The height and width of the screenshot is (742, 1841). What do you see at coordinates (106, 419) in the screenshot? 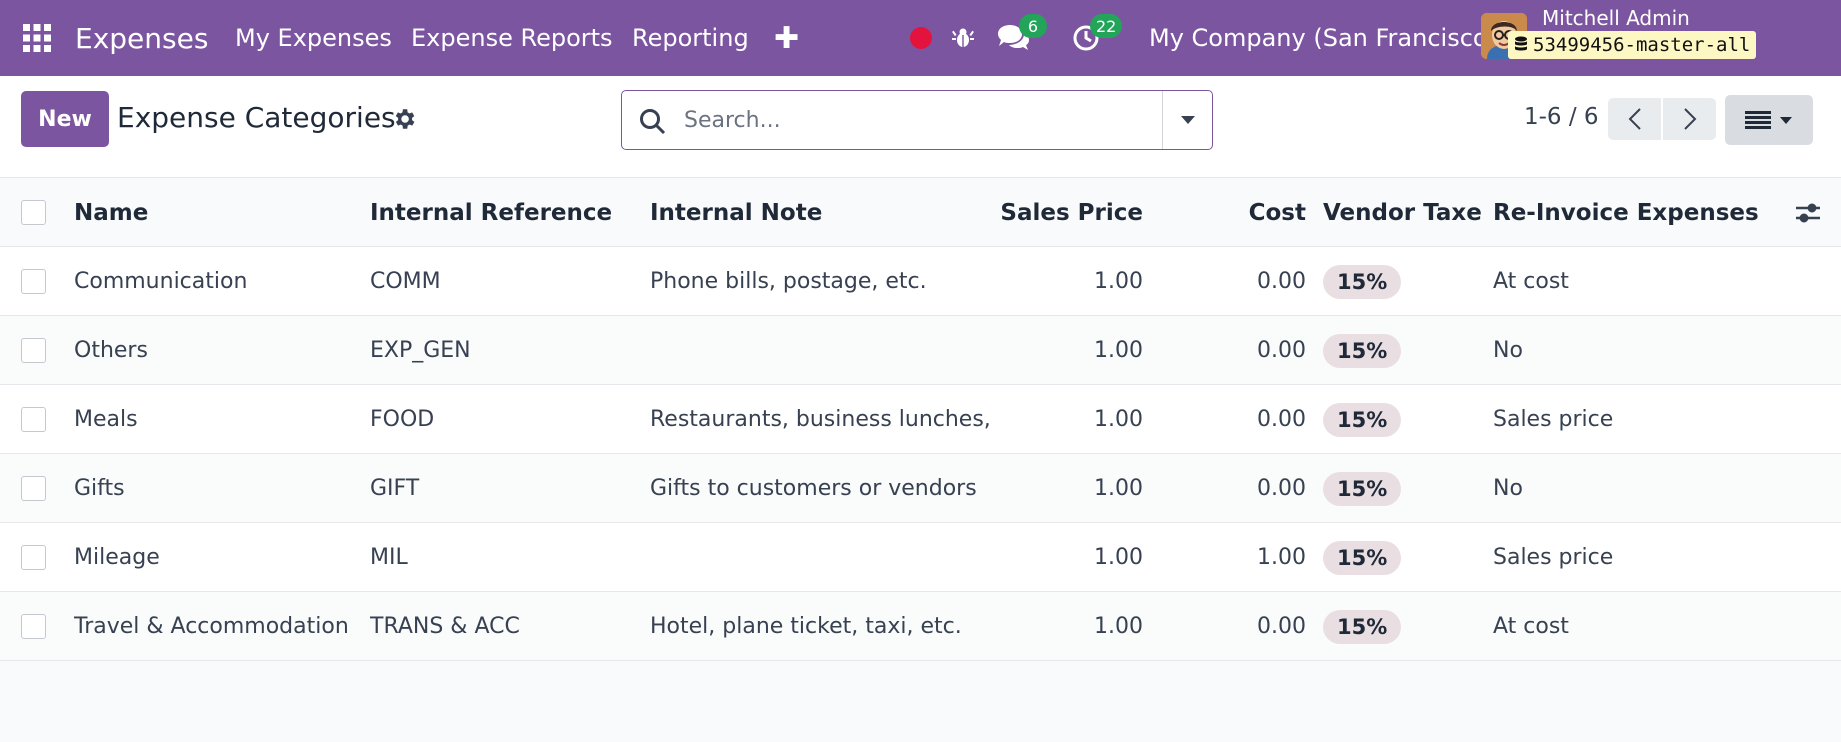
I see `cell-name: Meals` at bounding box center [106, 419].